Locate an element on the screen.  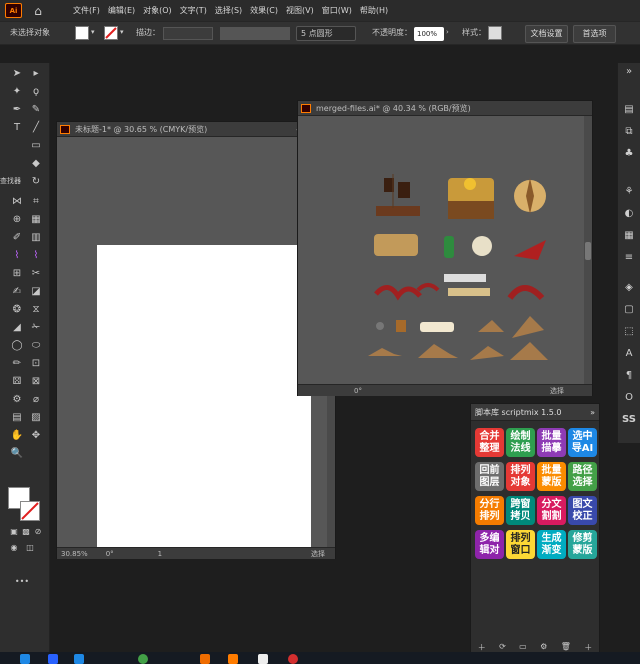
opentype-icon: O is located at coordinates (629, 398).